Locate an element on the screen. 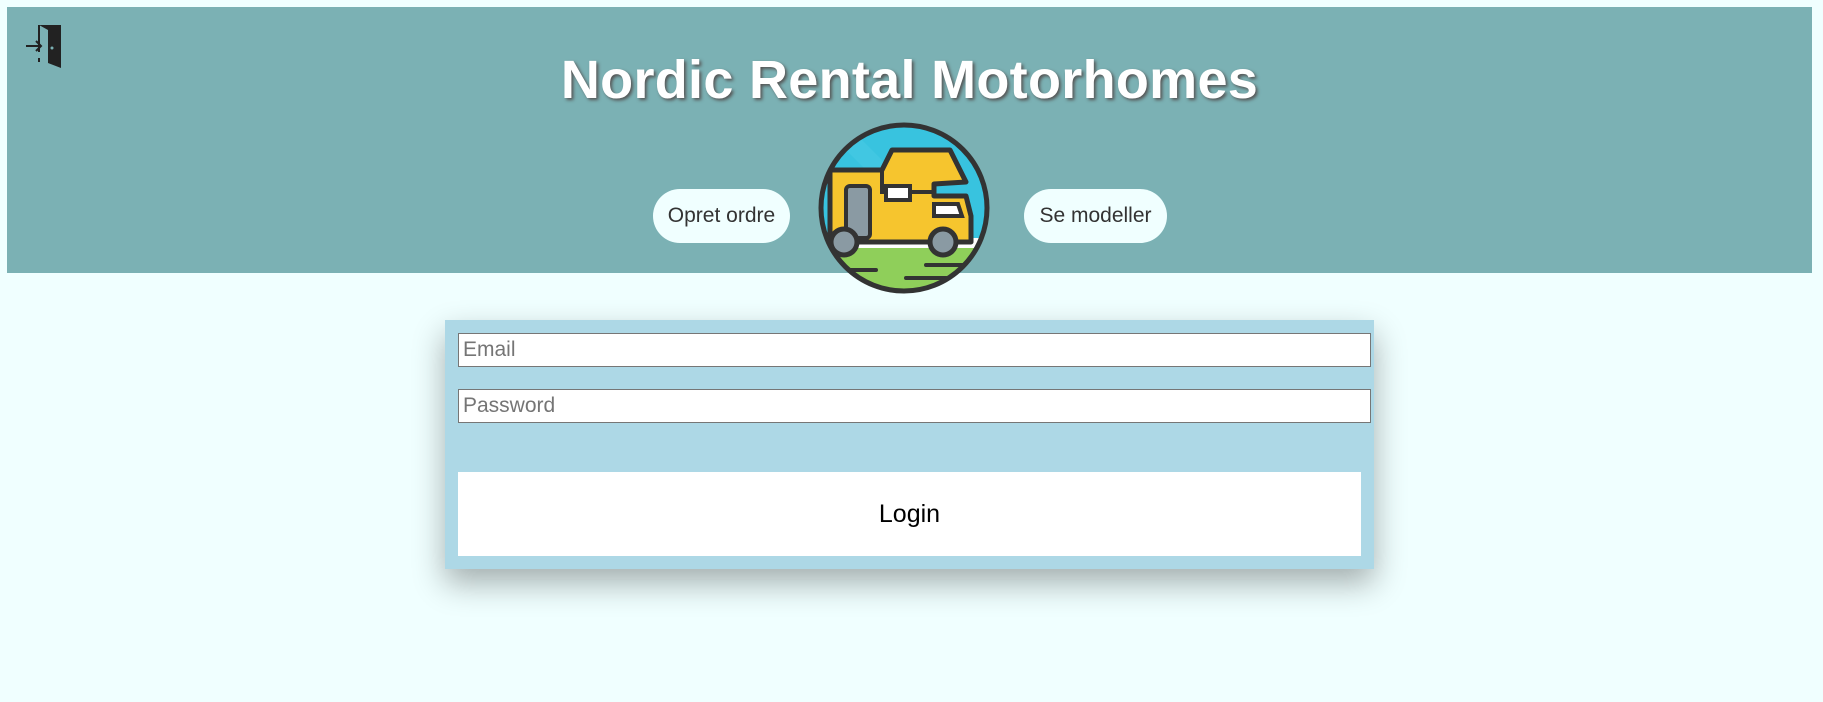 This screenshot has height=702, width=1823. page-title: Nordic Rental Motorhomes is located at coordinates (909, 80).